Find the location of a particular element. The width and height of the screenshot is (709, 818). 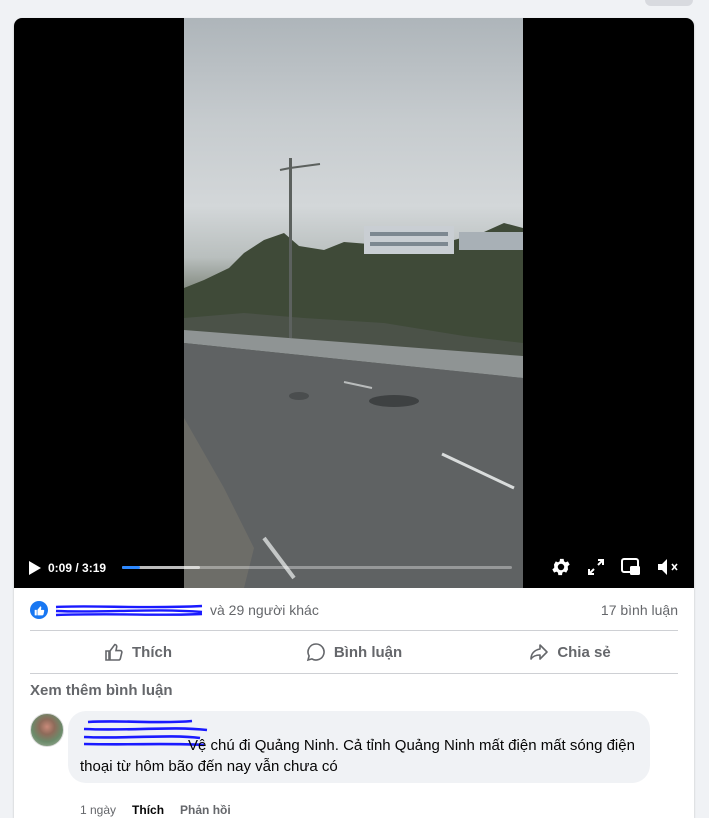

play-icon is located at coordinates (35, 568).